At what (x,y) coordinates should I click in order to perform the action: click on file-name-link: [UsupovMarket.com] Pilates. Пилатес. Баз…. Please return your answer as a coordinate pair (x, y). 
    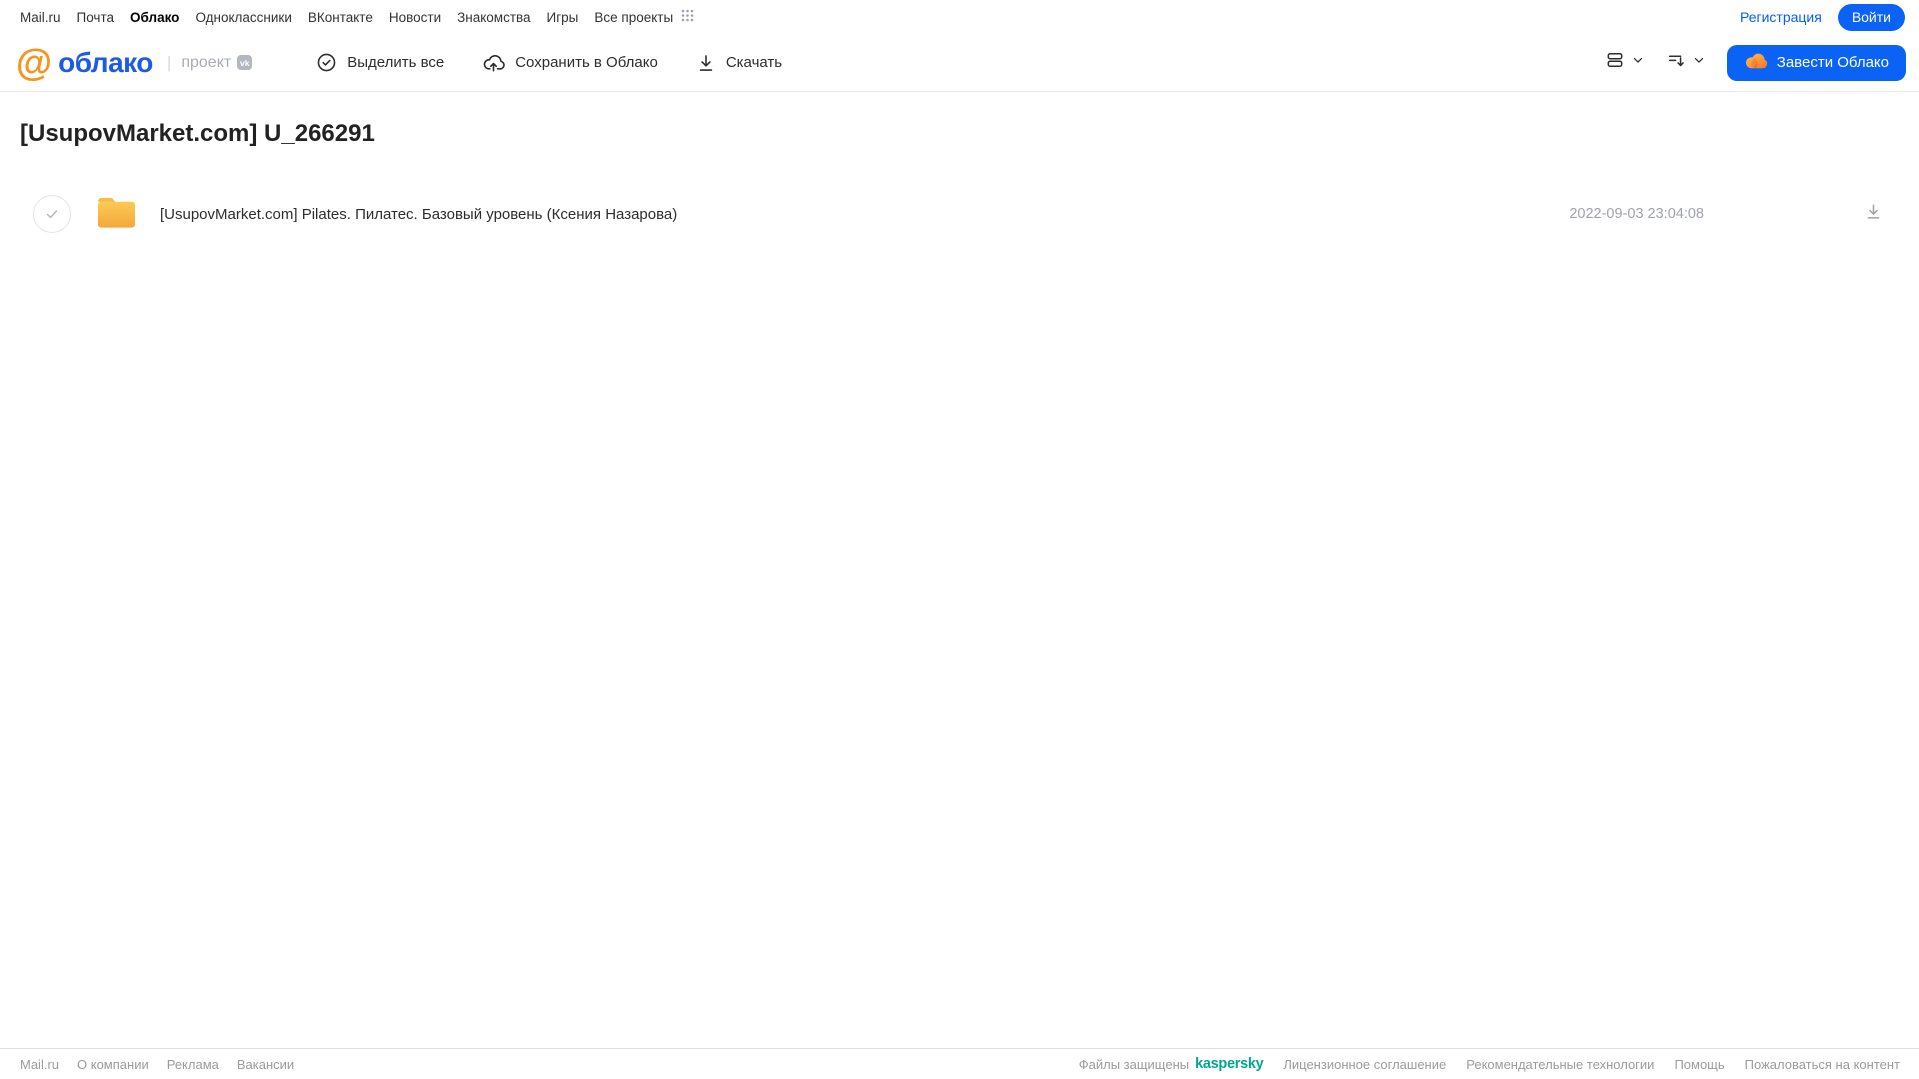
    Looking at the image, I should click on (864, 214).